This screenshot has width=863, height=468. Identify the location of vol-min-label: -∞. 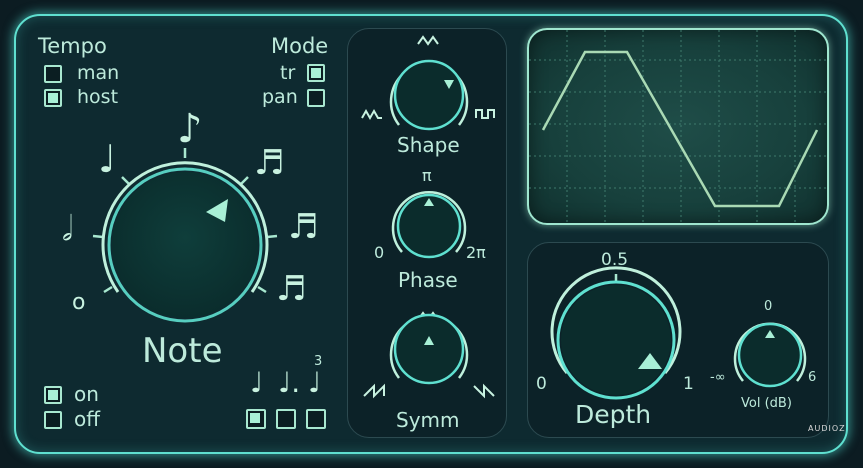
(718, 377).